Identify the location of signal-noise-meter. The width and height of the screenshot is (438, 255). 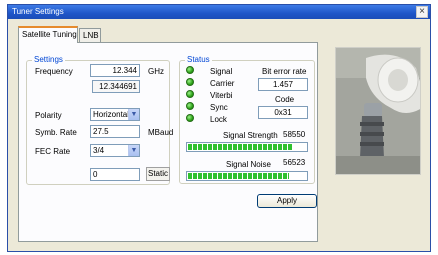
(247, 176).